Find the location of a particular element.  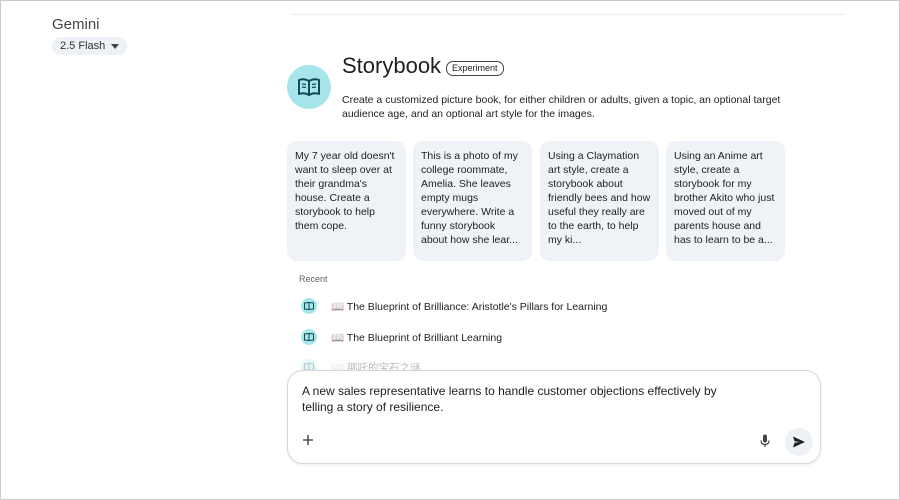

experiment-badge: Experiment is located at coordinates (475, 68).